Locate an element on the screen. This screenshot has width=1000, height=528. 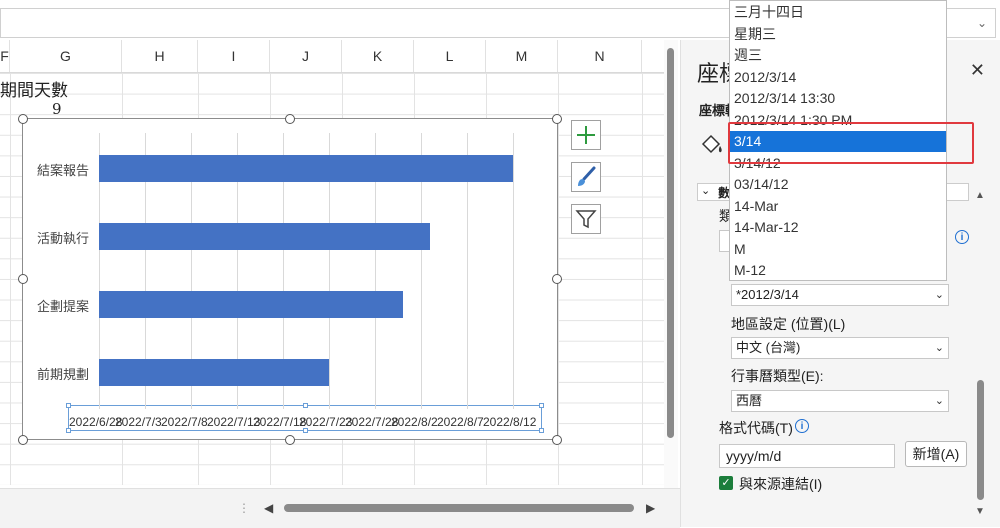
column-header: J is located at coordinates (306, 56).